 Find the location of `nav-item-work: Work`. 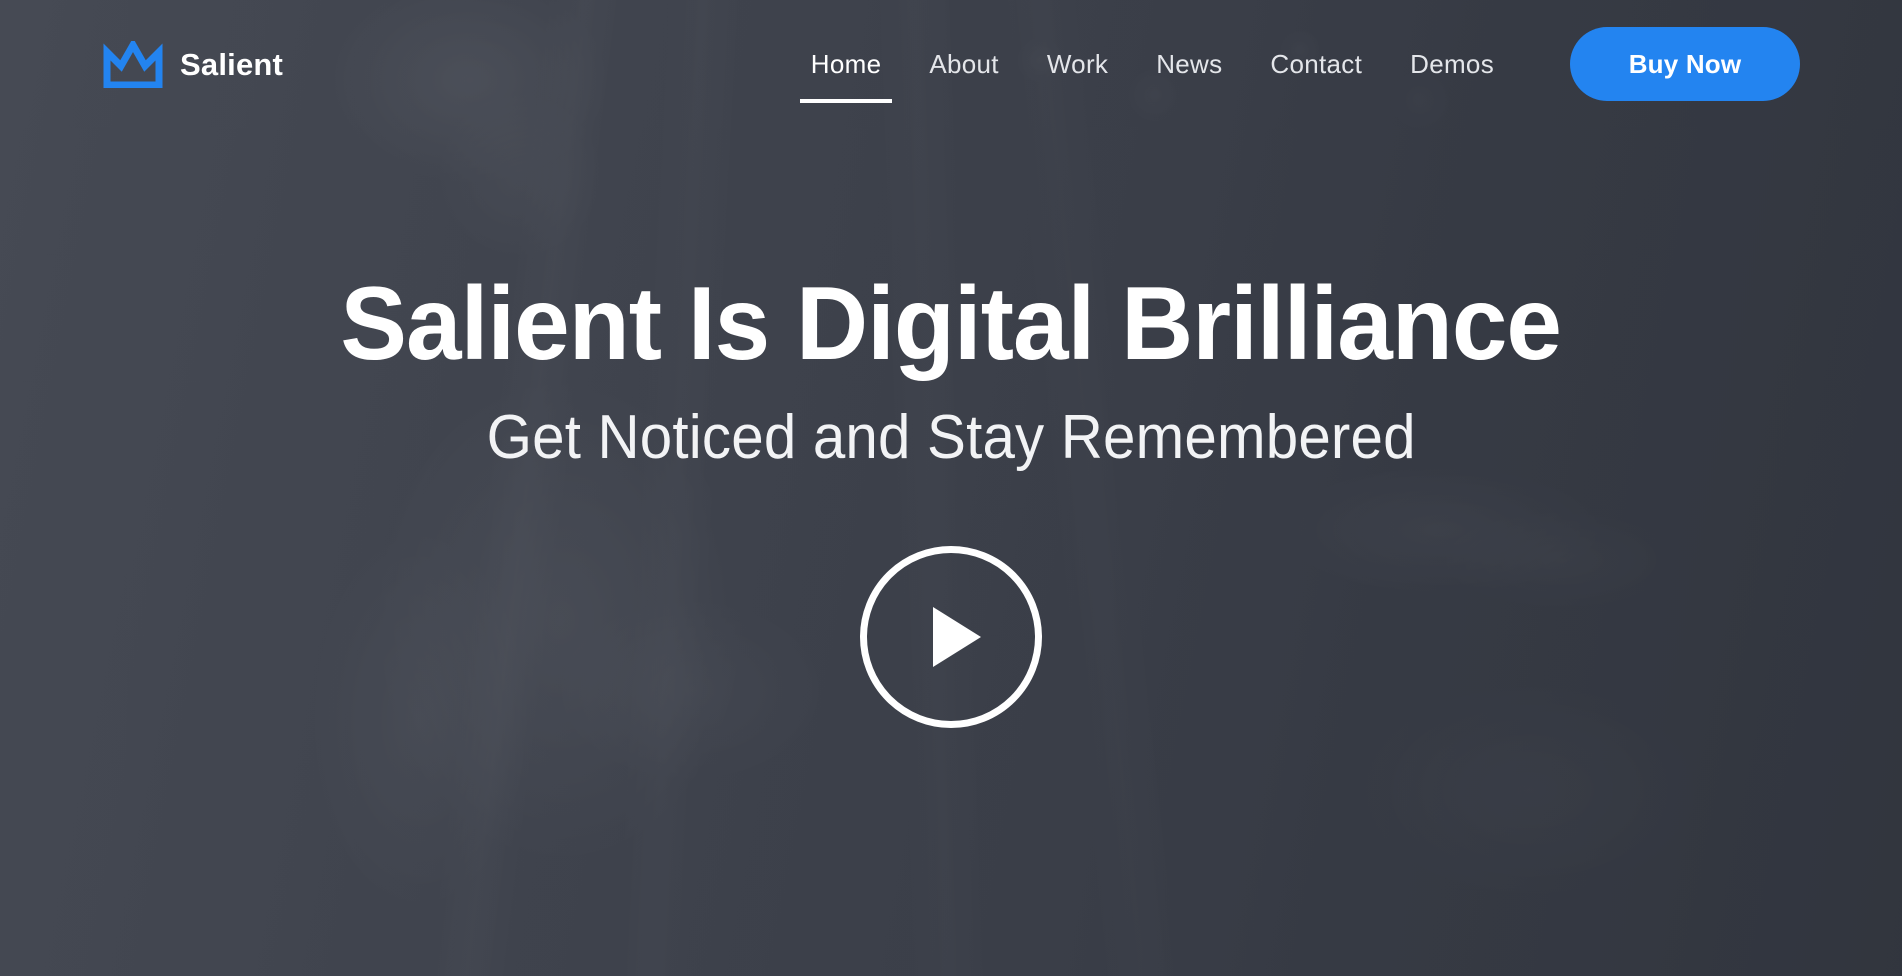

nav-item-work: Work is located at coordinates (1077, 64).